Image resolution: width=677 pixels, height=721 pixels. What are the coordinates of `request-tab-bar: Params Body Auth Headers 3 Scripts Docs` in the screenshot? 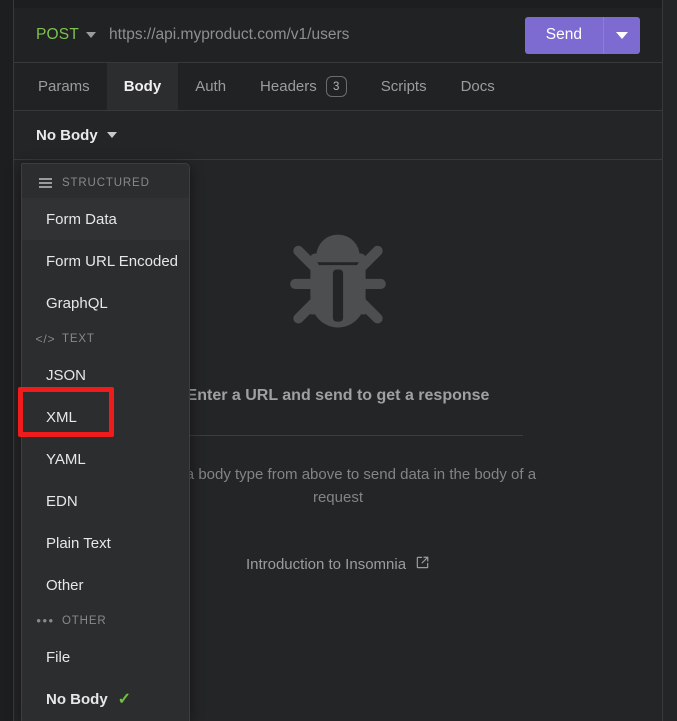 It's located at (338, 87).